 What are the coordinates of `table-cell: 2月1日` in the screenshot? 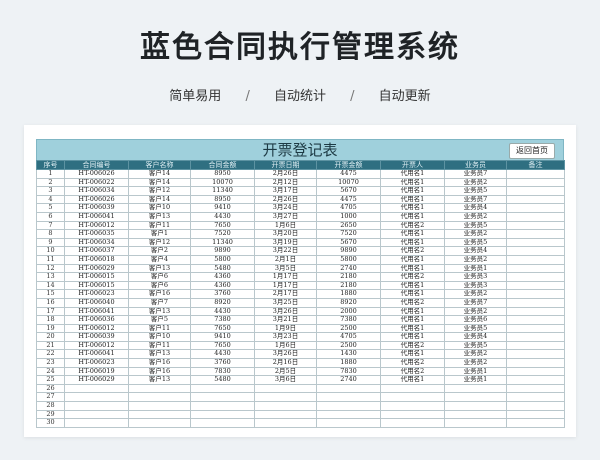 It's located at (285, 259).